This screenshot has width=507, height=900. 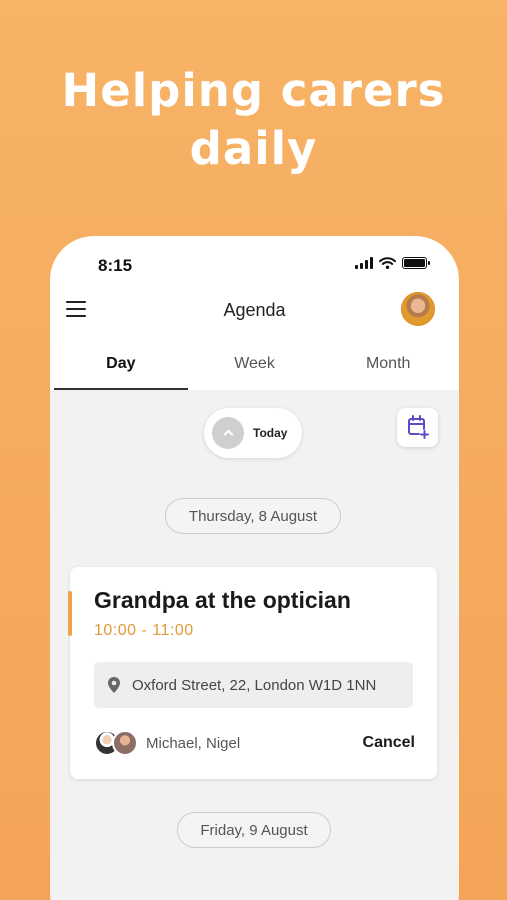 I want to click on attendee-avatar-nigel, so click(x=125, y=743).